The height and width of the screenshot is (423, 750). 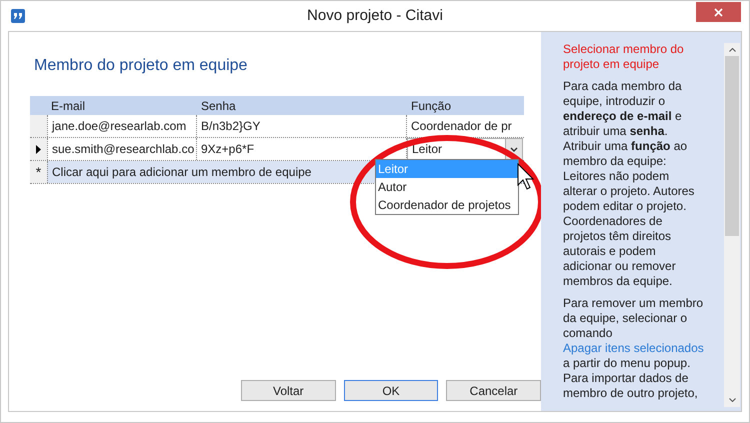 I want to click on dialog-button: Cancelar, so click(x=494, y=390).